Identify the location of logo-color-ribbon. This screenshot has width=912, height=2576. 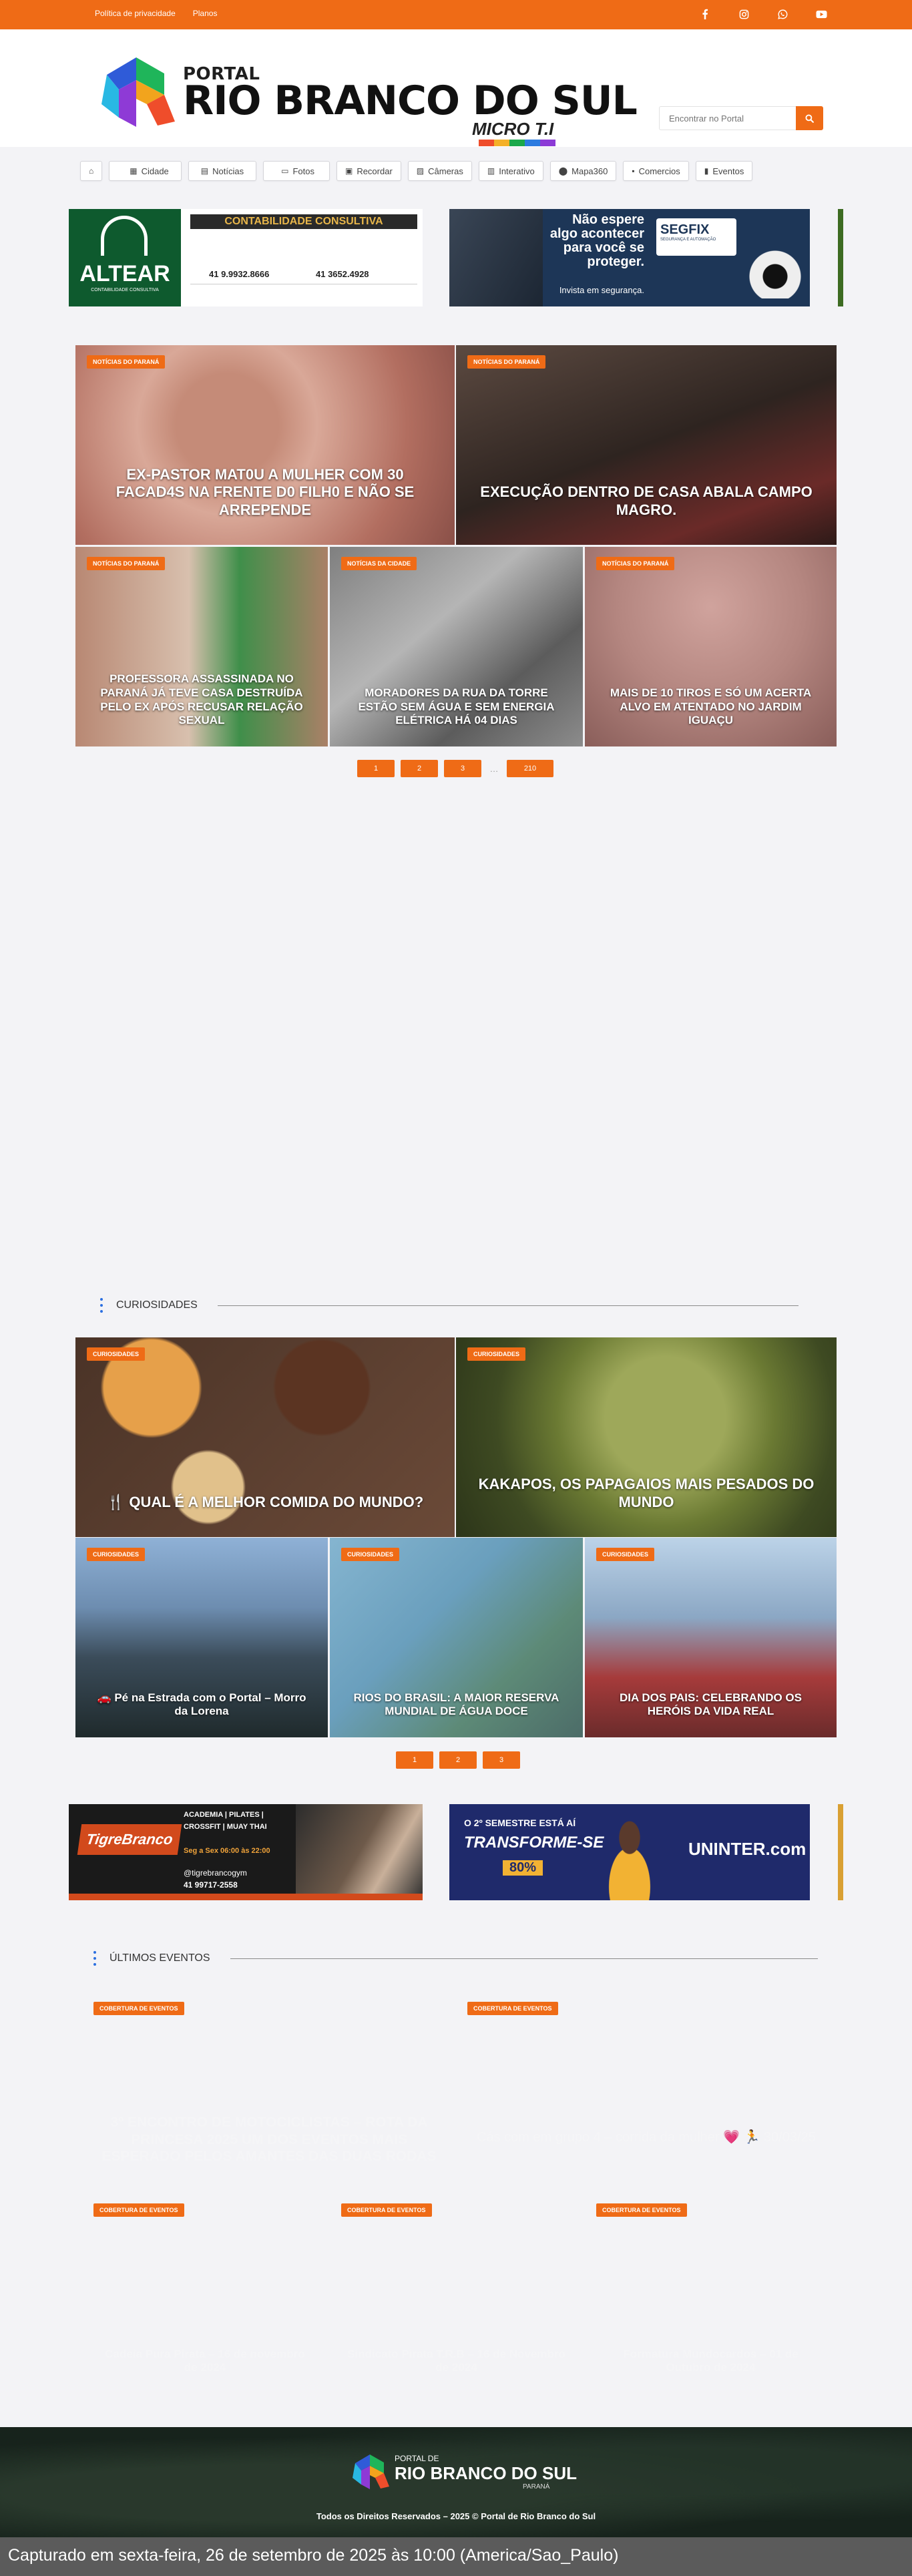
(517, 143).